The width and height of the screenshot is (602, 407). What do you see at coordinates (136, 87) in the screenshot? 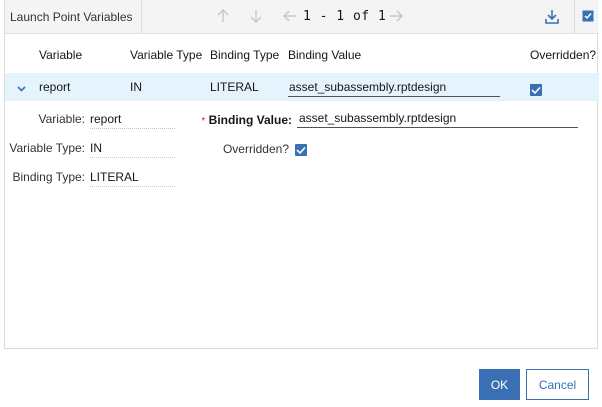
I see `row-variable-type: IN` at bounding box center [136, 87].